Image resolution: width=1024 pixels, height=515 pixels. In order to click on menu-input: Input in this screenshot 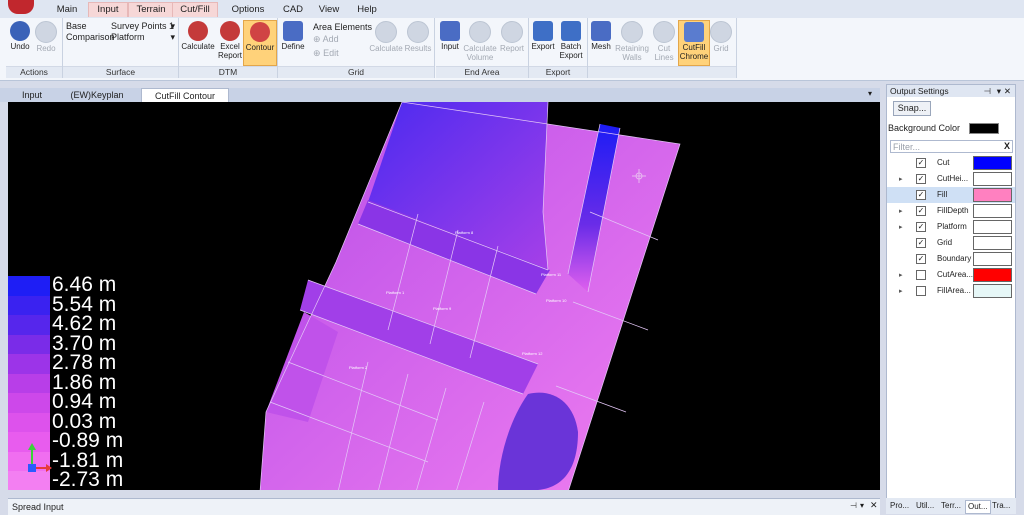, I will do `click(108, 9)`.